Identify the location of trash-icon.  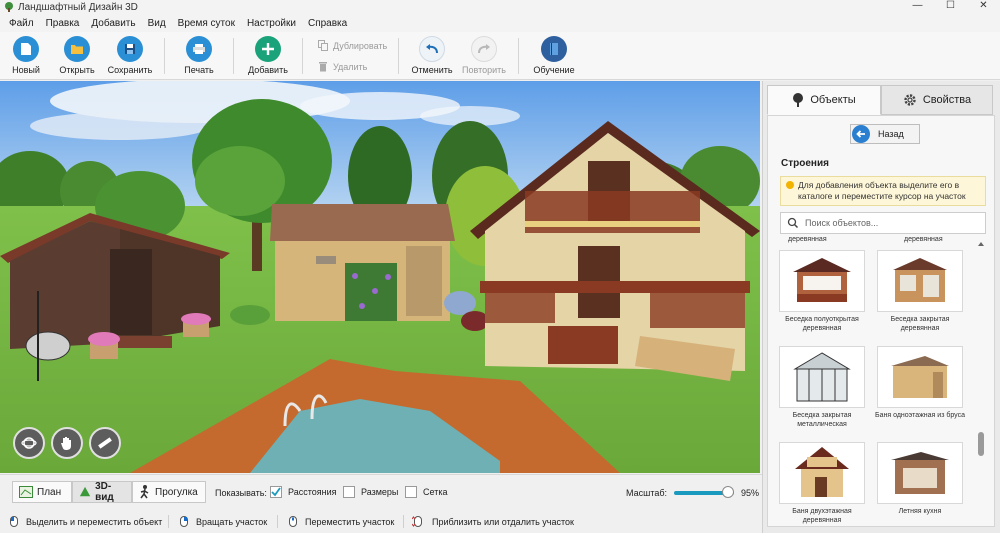
(323, 67).